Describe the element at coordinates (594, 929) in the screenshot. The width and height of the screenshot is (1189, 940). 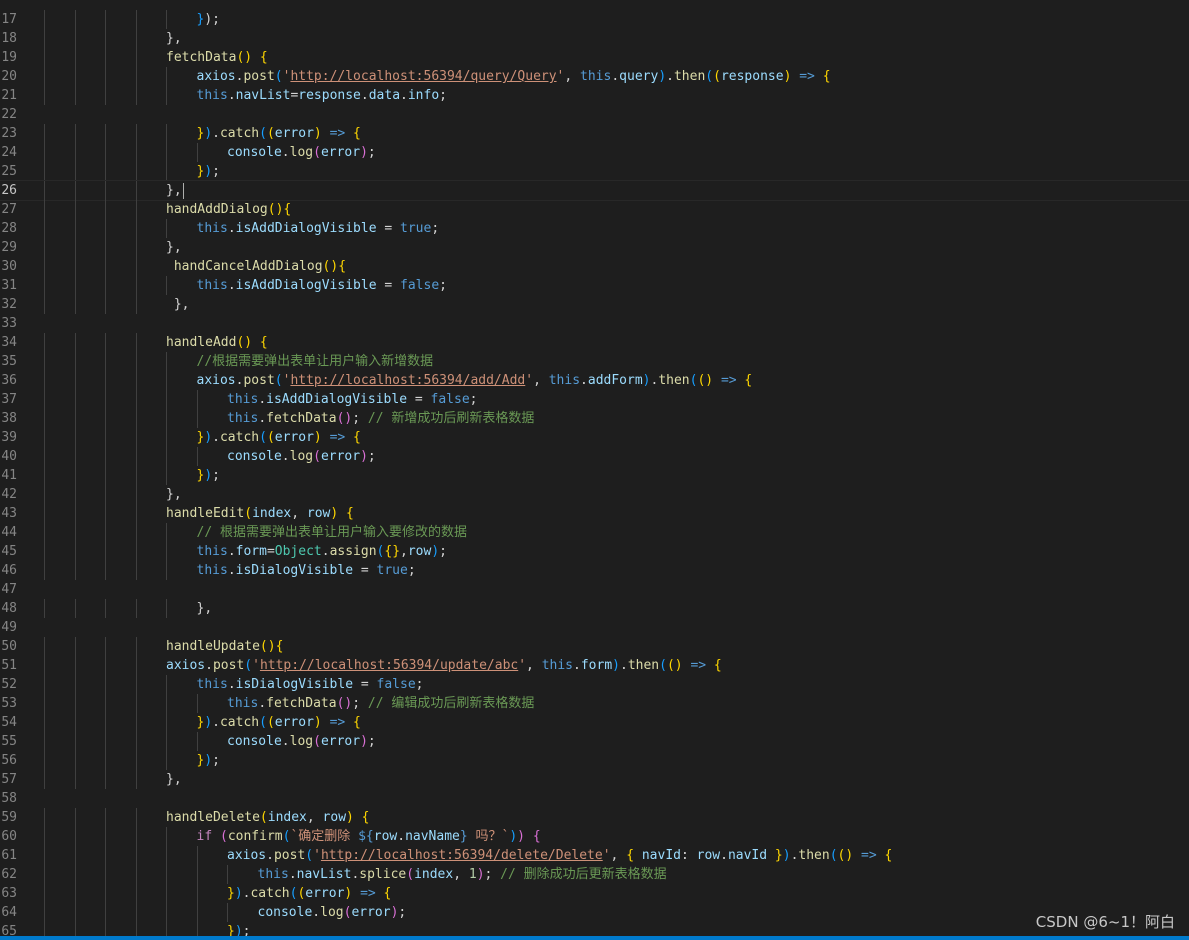
I see `code-line: 65});` at that location.